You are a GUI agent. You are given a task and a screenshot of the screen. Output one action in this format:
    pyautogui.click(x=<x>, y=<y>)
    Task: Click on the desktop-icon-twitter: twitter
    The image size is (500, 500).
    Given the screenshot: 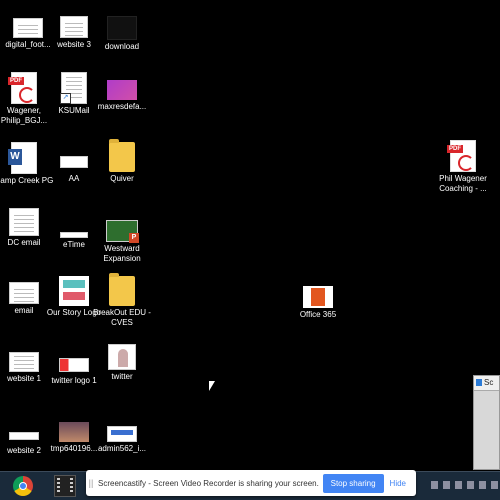 What is the action you would take?
    pyautogui.click(x=122, y=363)
    